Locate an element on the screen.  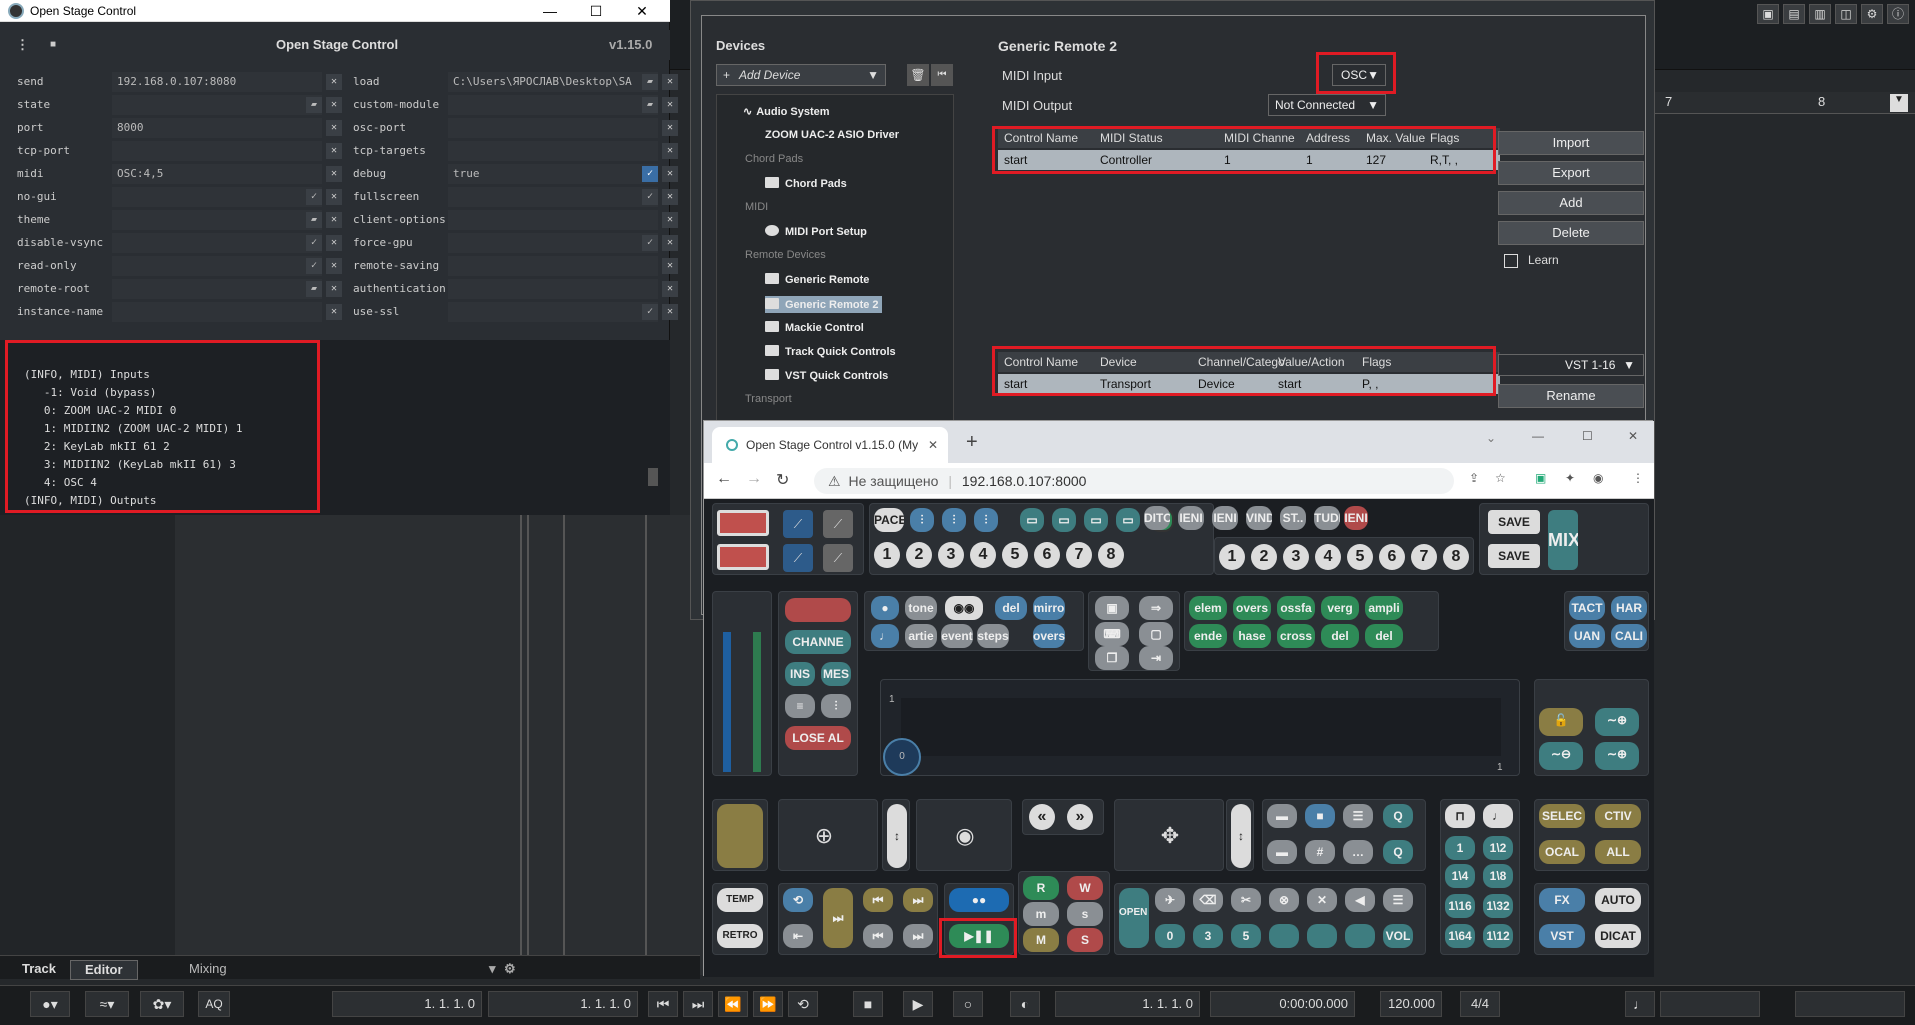
record-toggle is located at coordinates (743, 523).